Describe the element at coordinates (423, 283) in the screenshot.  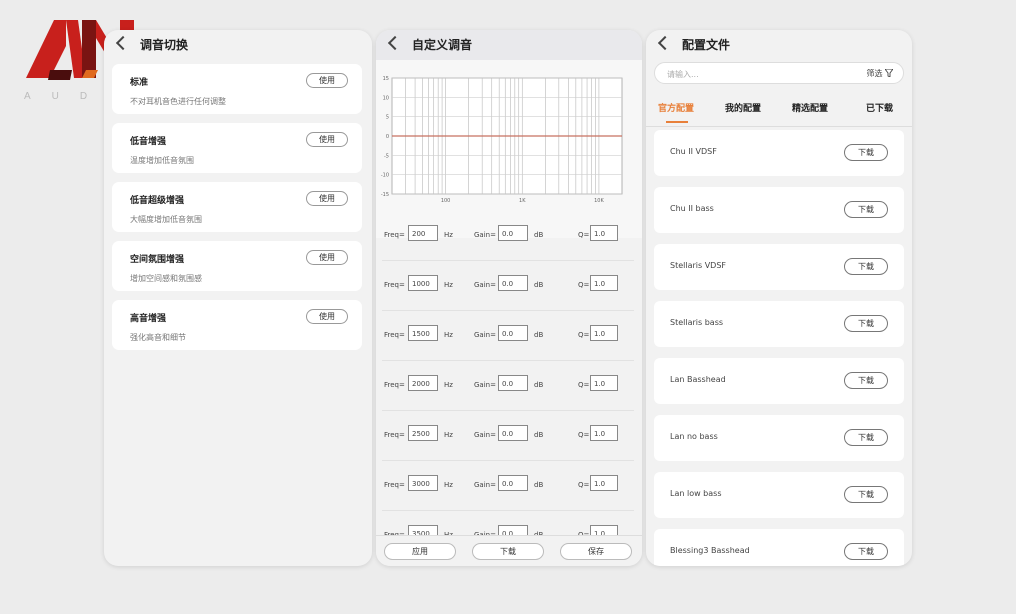
I see `freq-input: 1000` at that location.